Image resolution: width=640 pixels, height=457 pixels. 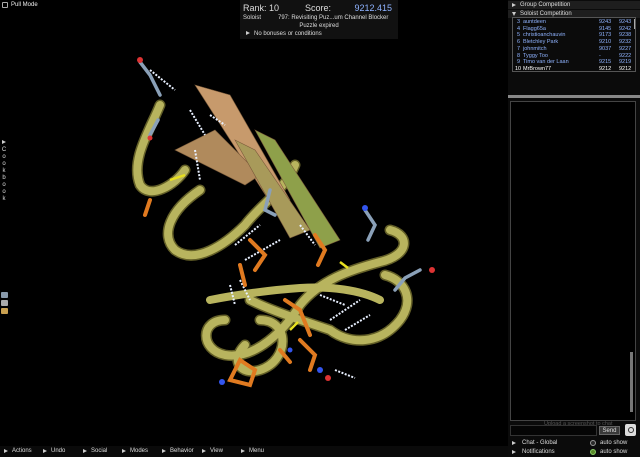 What do you see at coordinates (5, 5) in the screenshot?
I see `pull-mode-icon` at bounding box center [5, 5].